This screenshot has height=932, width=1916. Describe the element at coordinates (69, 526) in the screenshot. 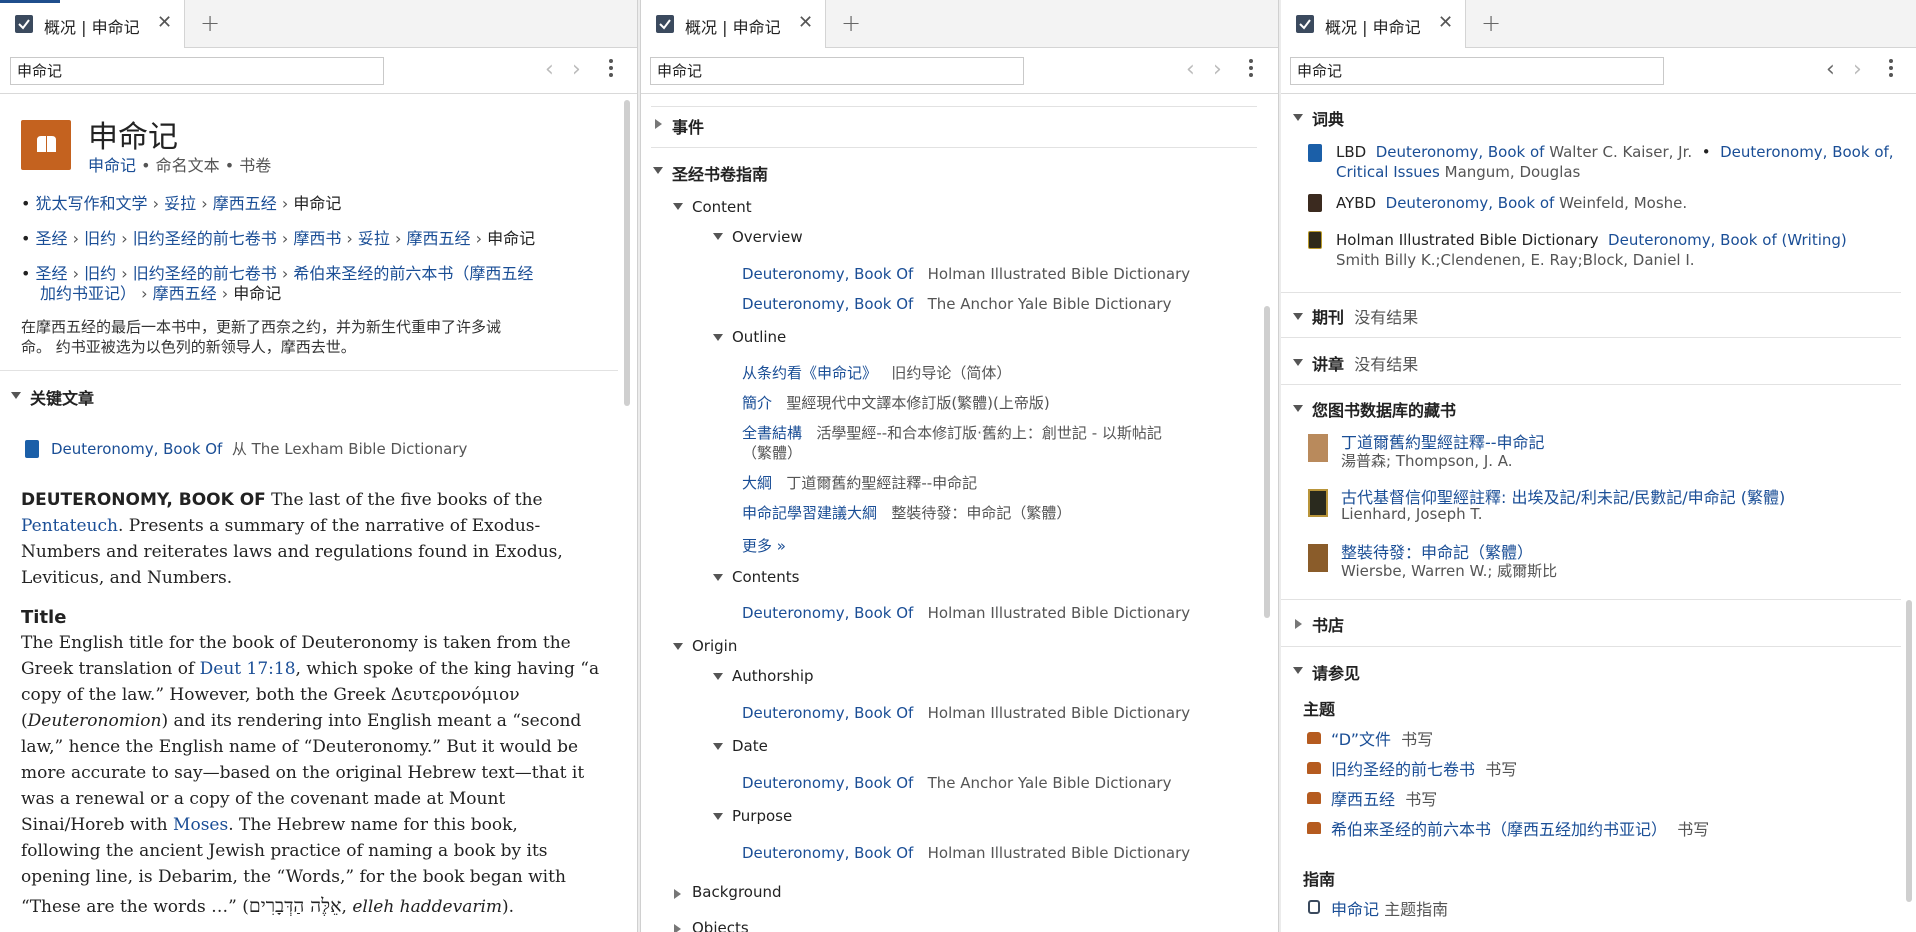

I see `pentateuch-link: Pentateuch` at that location.